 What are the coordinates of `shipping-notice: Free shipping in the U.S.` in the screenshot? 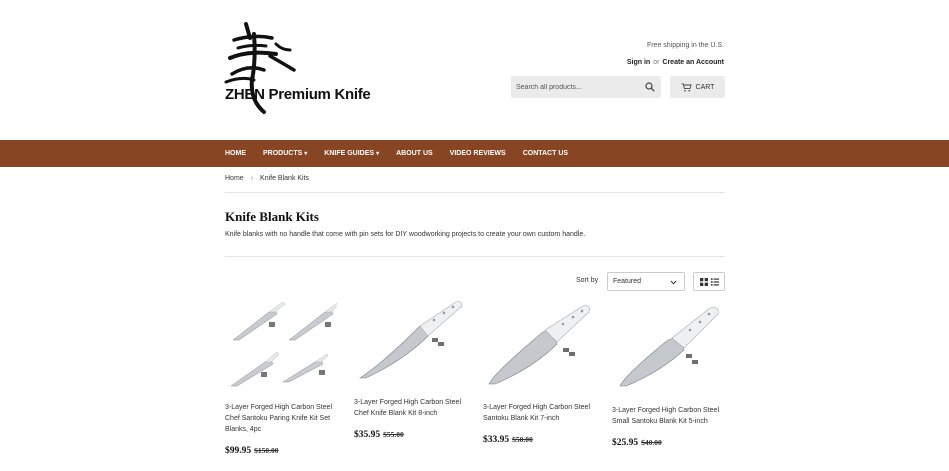 It's located at (685, 45).